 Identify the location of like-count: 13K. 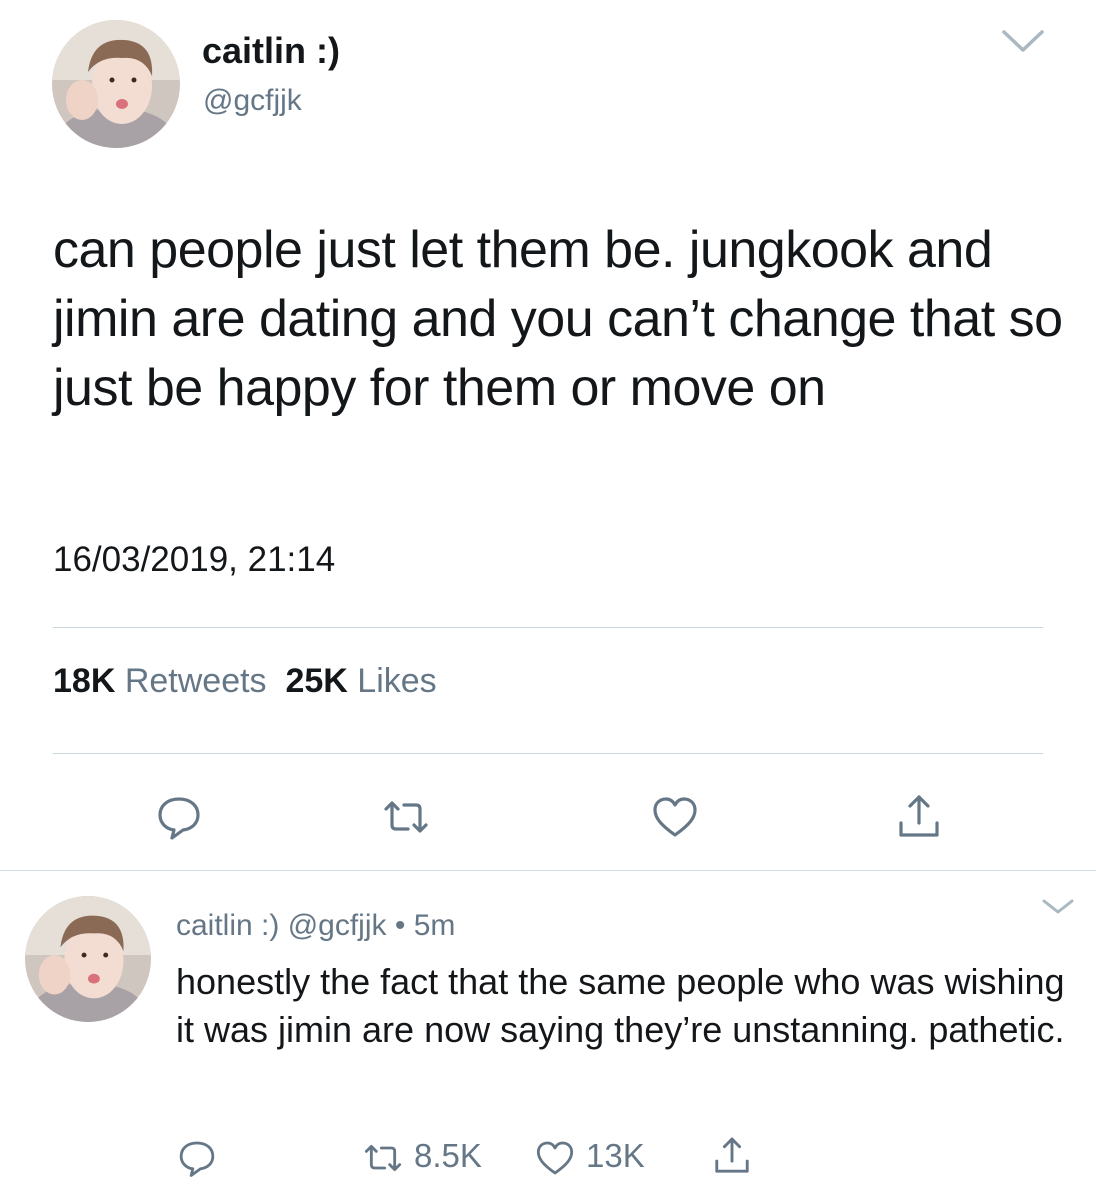
(615, 1155).